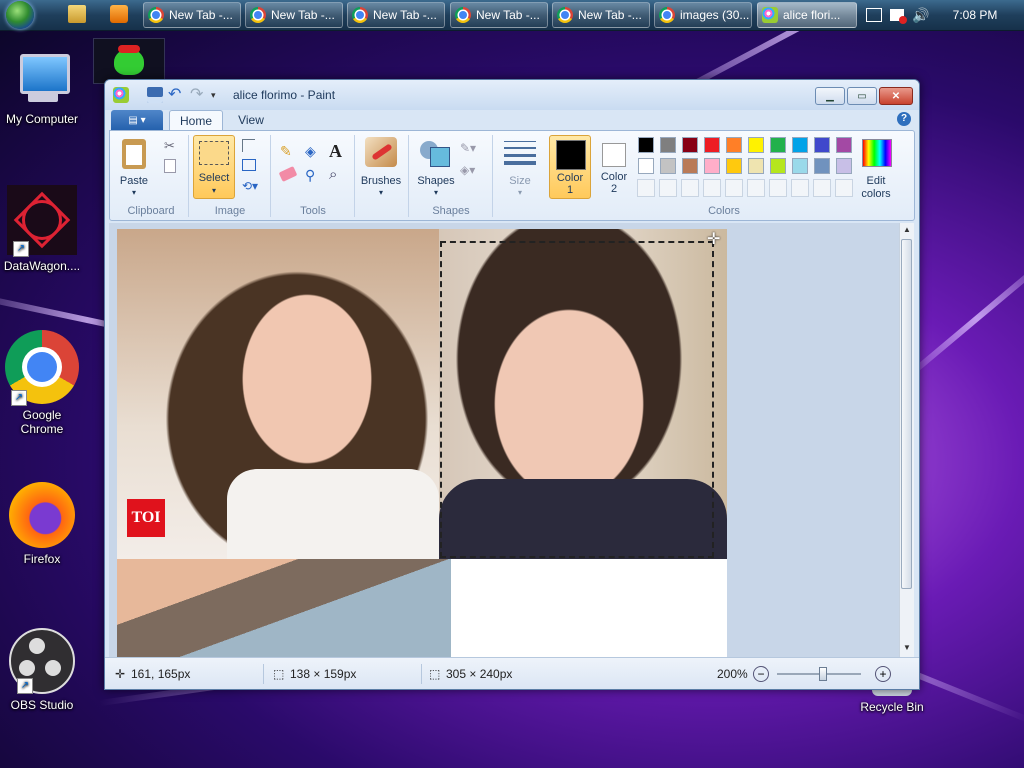 The width and height of the screenshot is (1024, 768). I want to click on zoom-in-button: +, so click(883, 674).